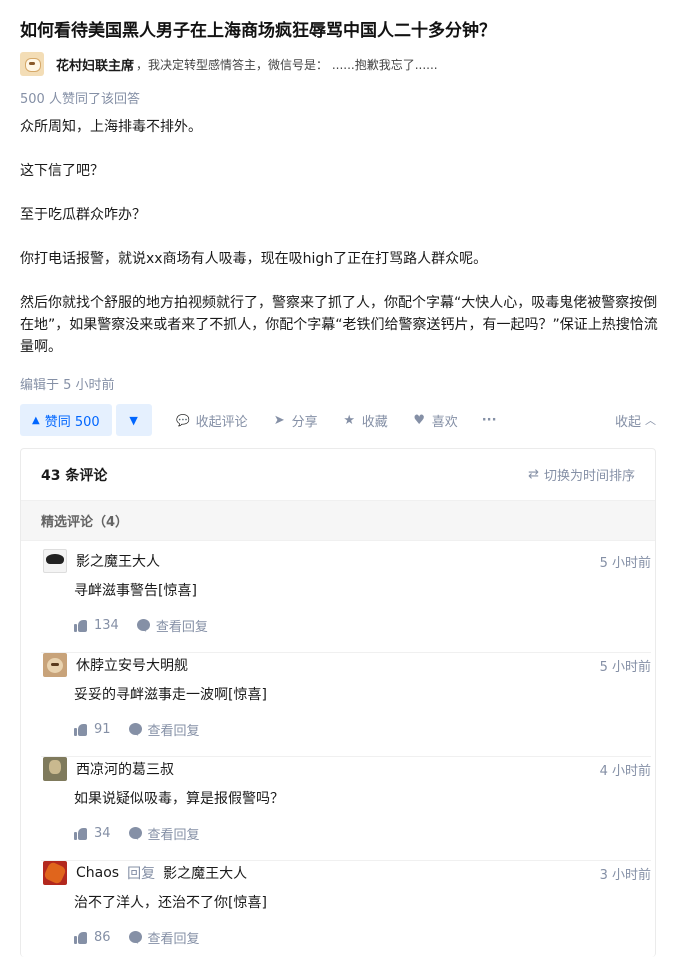 This screenshot has height=957, width=676. I want to click on upvote-button: ▲ 赞同 500, so click(66, 420).